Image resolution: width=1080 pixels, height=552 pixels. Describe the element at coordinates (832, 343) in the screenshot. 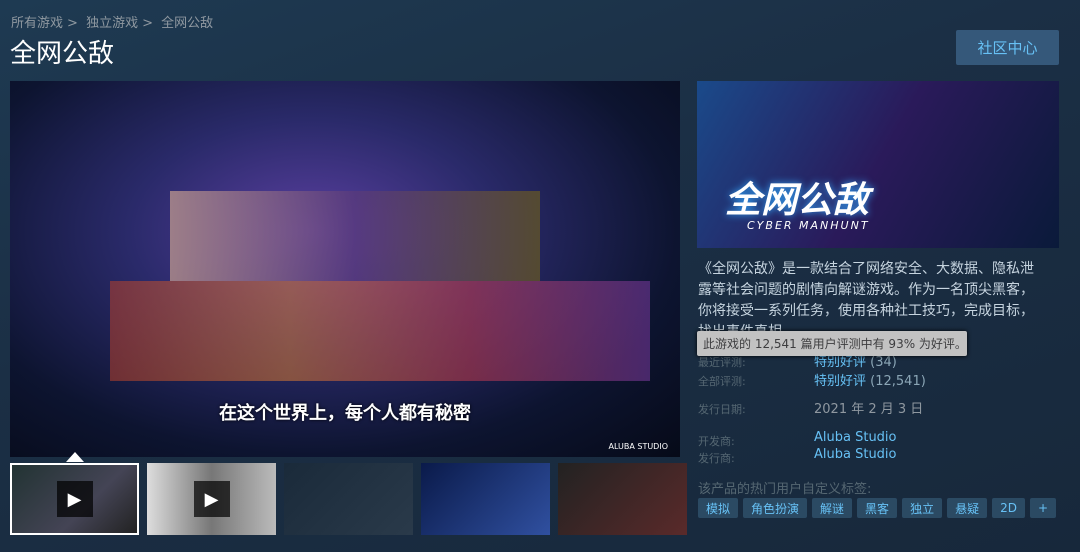

I see `review-tooltip: 此游戏的 12,541 篇用户评测中有 93% 为好评。` at that location.